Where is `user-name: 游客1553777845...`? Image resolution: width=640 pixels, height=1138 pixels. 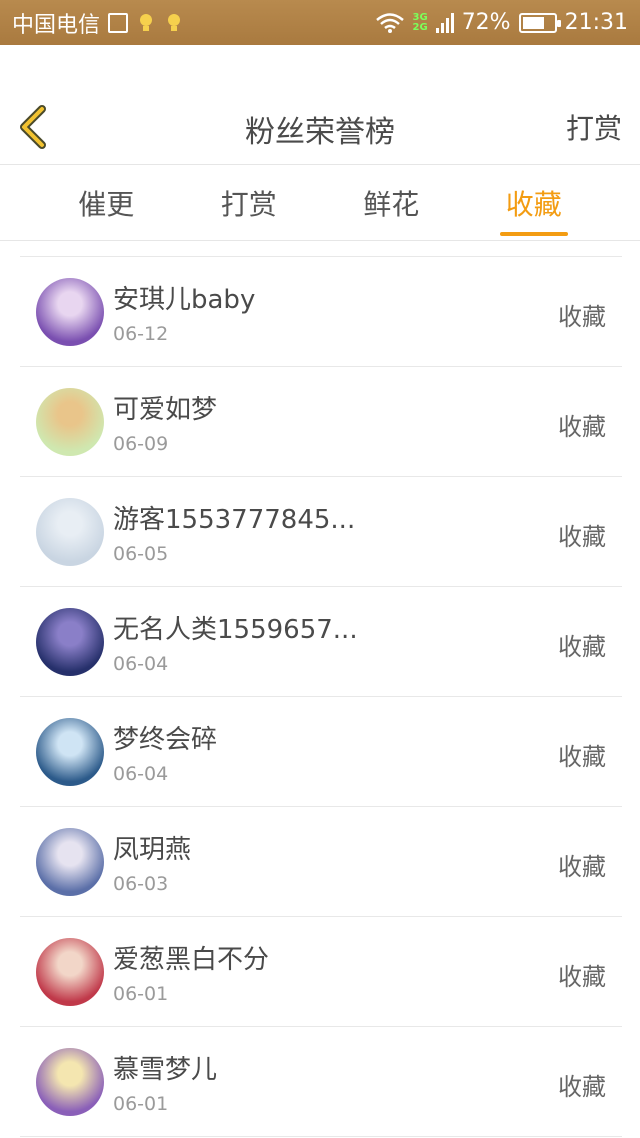
user-name: 游客1553777845... is located at coordinates (234, 520).